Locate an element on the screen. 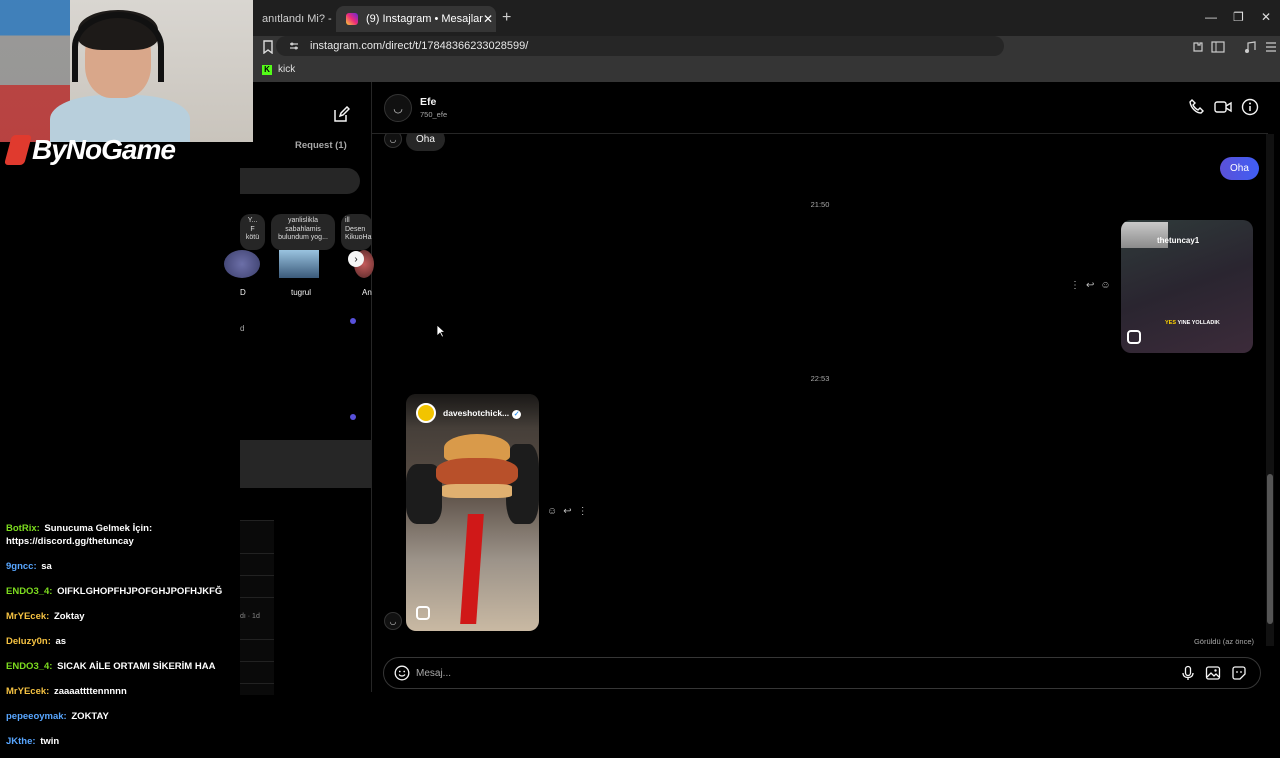 This screenshot has height=758, width=1280. stream-brand-logo: ByNoGame is located at coordinates (89, 150).